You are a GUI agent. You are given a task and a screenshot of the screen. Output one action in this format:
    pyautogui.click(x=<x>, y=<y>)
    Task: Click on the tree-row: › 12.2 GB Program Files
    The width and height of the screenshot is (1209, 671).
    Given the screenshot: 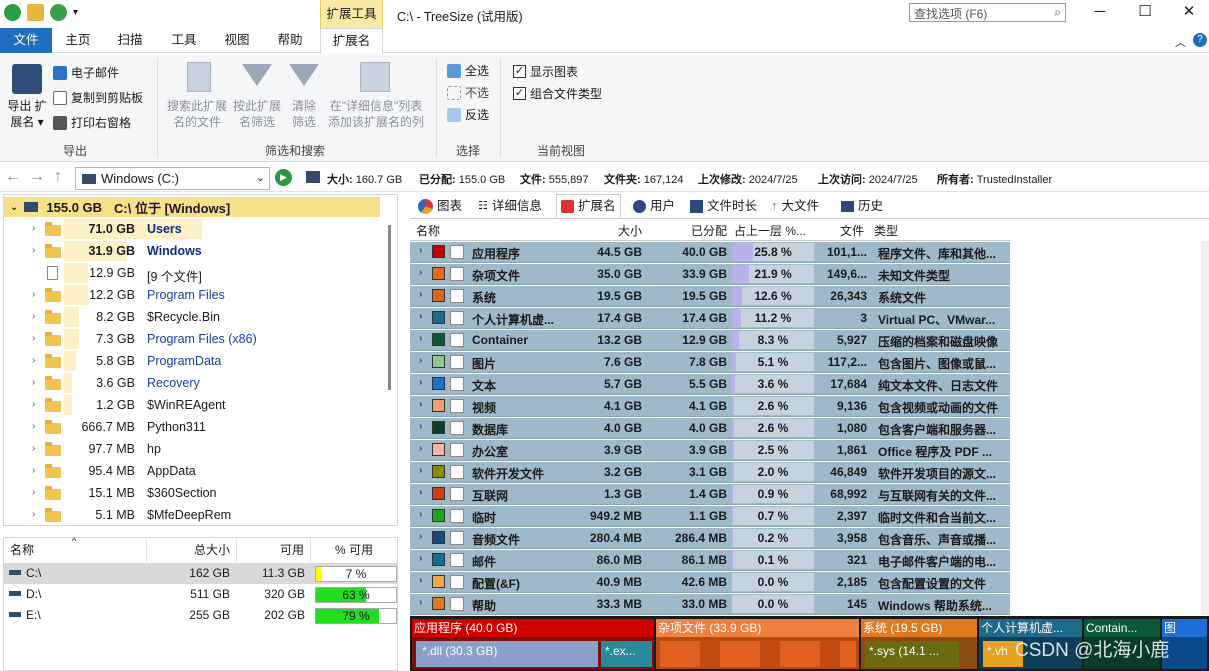 What is the action you would take?
    pyautogui.click(x=192, y=295)
    